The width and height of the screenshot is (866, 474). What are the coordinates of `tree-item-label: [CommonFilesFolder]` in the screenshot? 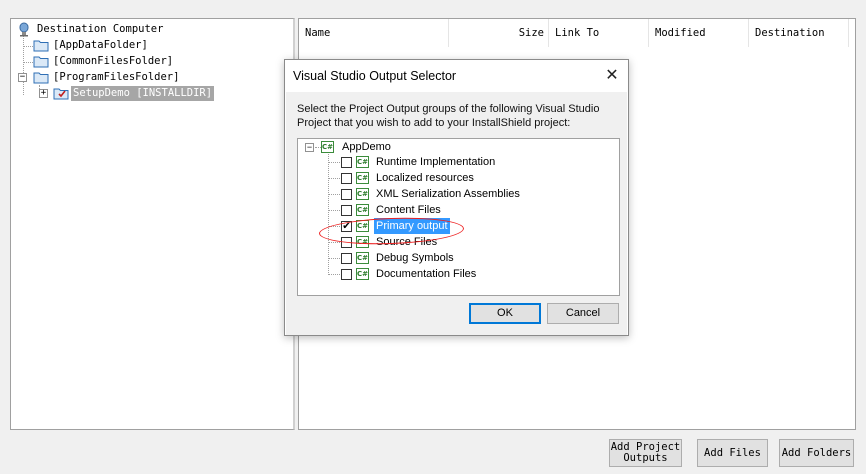 It's located at (113, 61).